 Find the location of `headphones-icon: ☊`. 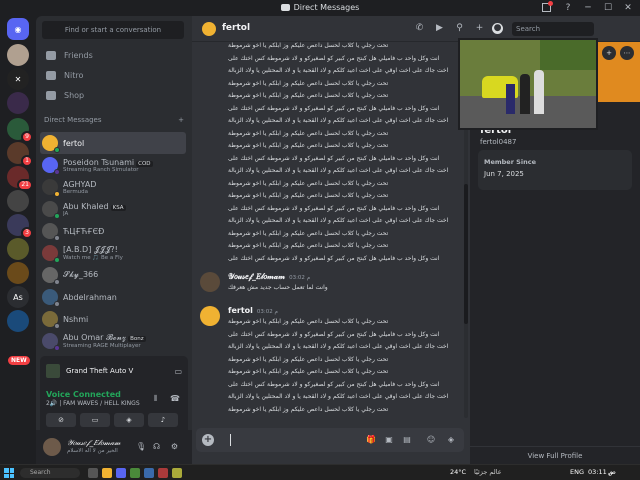

headphones-icon: ☊ is located at coordinates (156, 446).